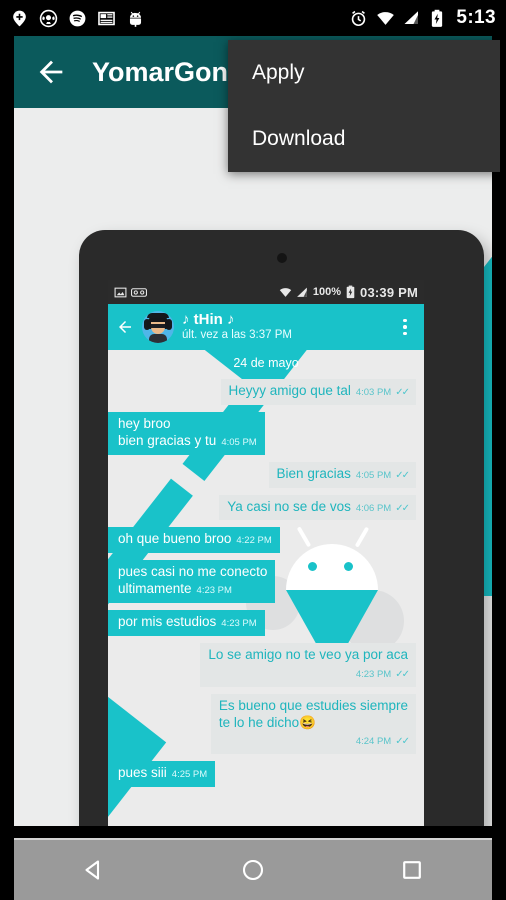 This screenshot has height=900, width=506. Describe the element at coordinates (237, 334) in the screenshot. I see `contact-last-seen: últ. vez a las 3:37 PM` at that location.